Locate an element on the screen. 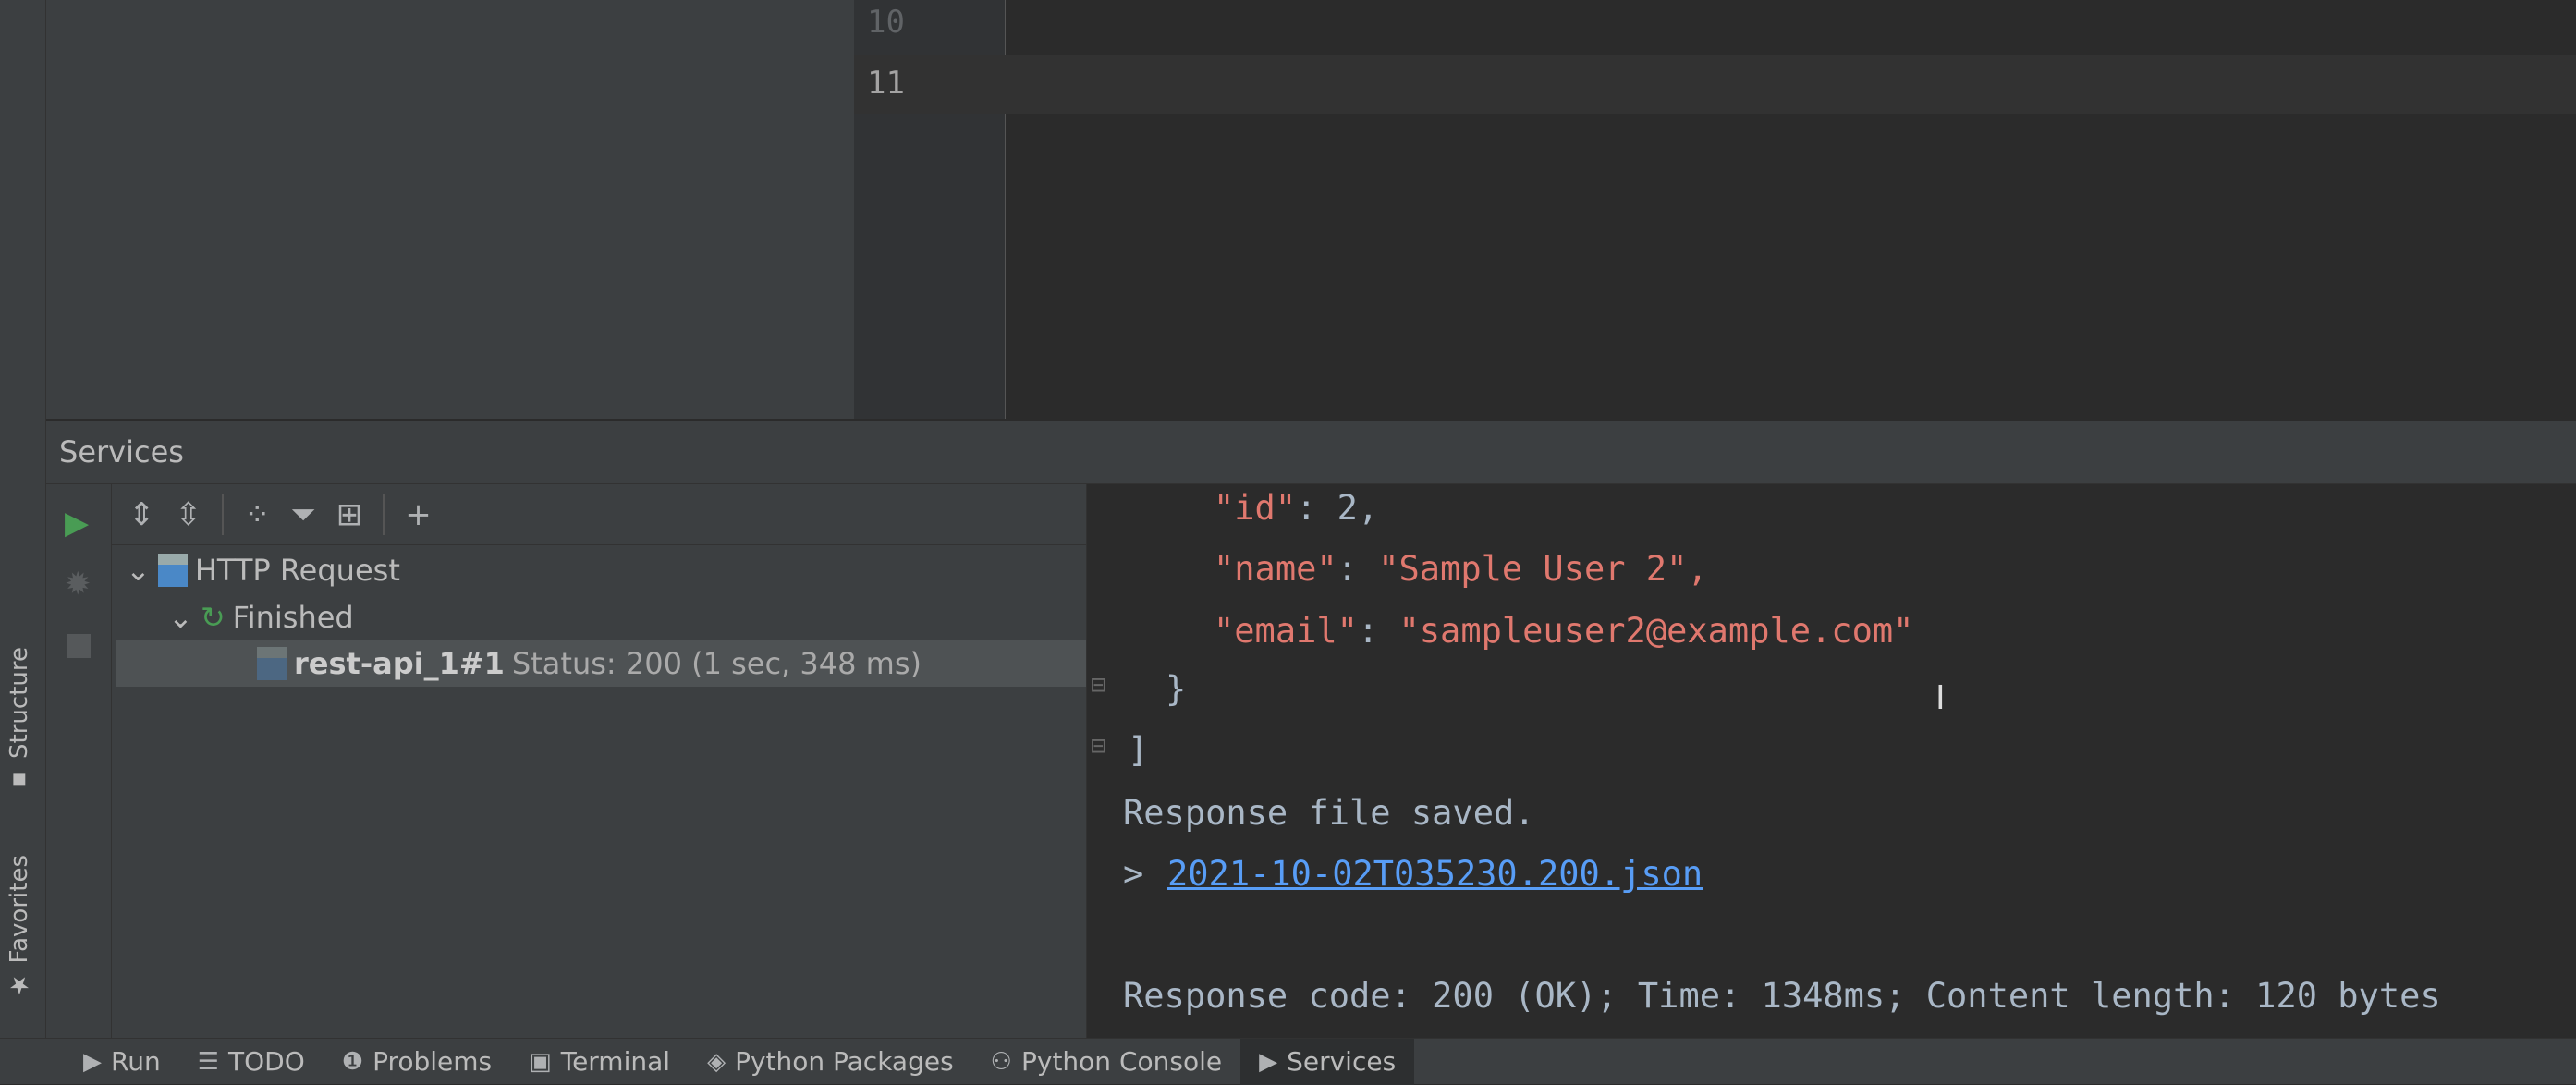 The height and width of the screenshot is (1085, 2576). tree-node-request: rest-api_1#1 Status: 200 (1 sec, 348 ms) is located at coordinates (589, 663).